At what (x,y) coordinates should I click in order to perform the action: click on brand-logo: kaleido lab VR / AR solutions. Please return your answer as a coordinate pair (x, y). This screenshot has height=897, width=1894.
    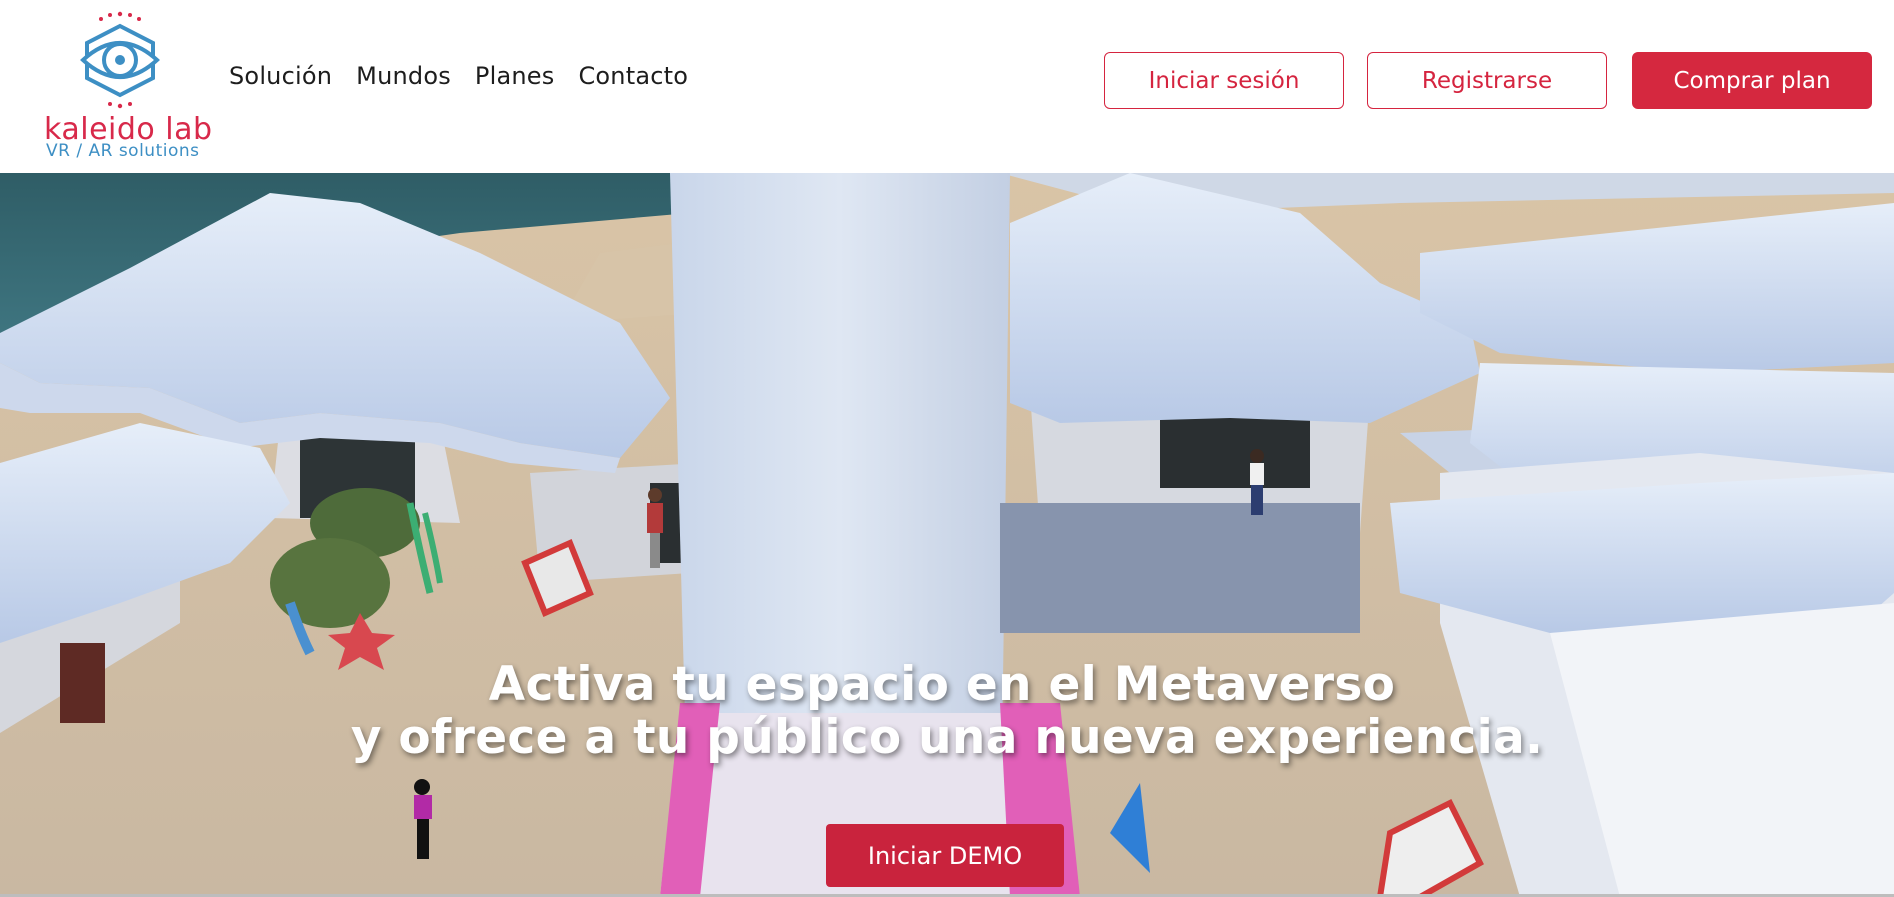
    Looking at the image, I should click on (126, 84).